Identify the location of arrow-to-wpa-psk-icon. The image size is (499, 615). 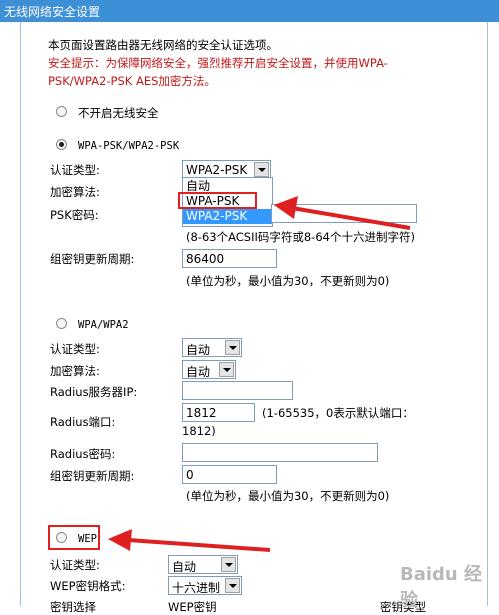
(342, 213).